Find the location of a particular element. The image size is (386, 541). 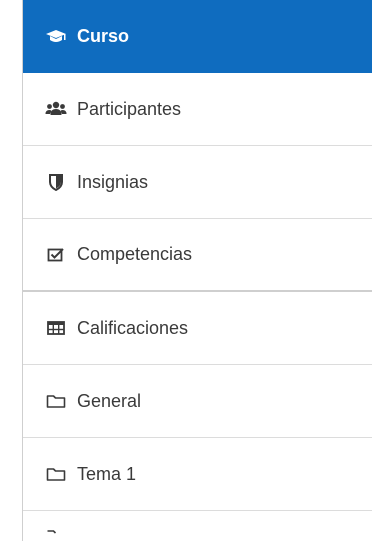

nav-item-competencias: Competencias is located at coordinates (197, 255).